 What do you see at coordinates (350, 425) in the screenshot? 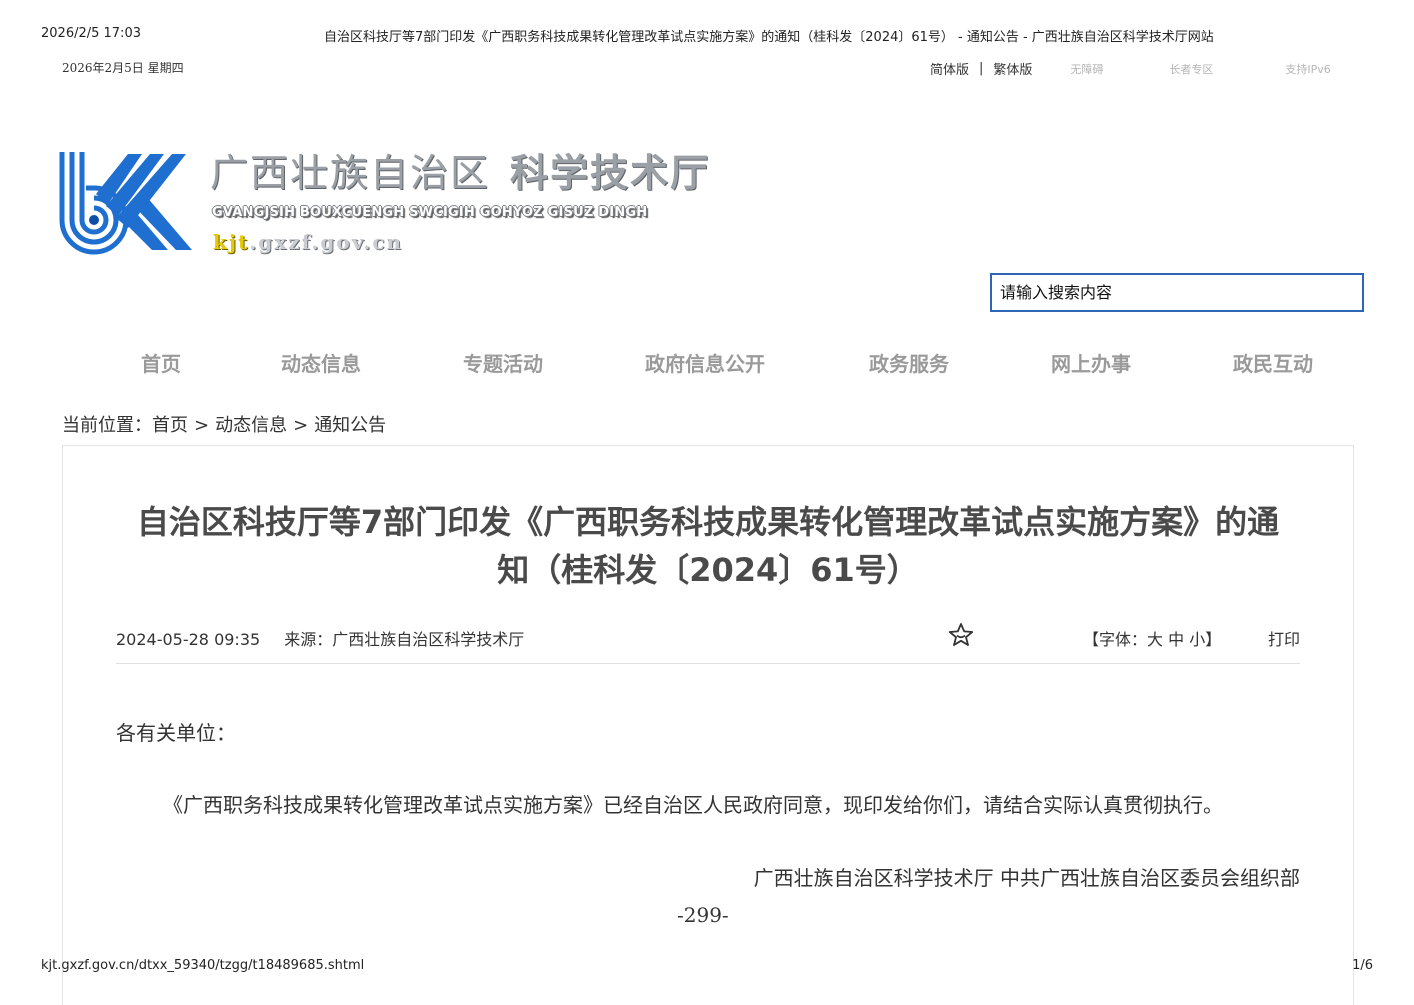
I see `breadcrumb-notices: 通知公告` at bounding box center [350, 425].